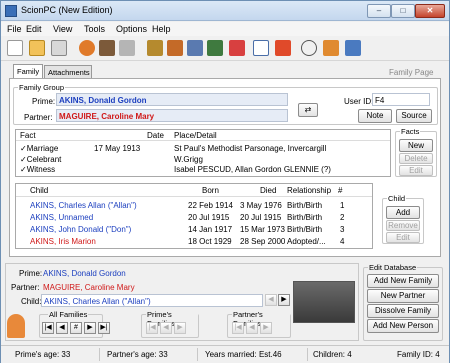 The height and width of the screenshot is (363, 450). Describe the element at coordinates (401, 99) in the screenshot. I see `user-id-field: F4` at that location.